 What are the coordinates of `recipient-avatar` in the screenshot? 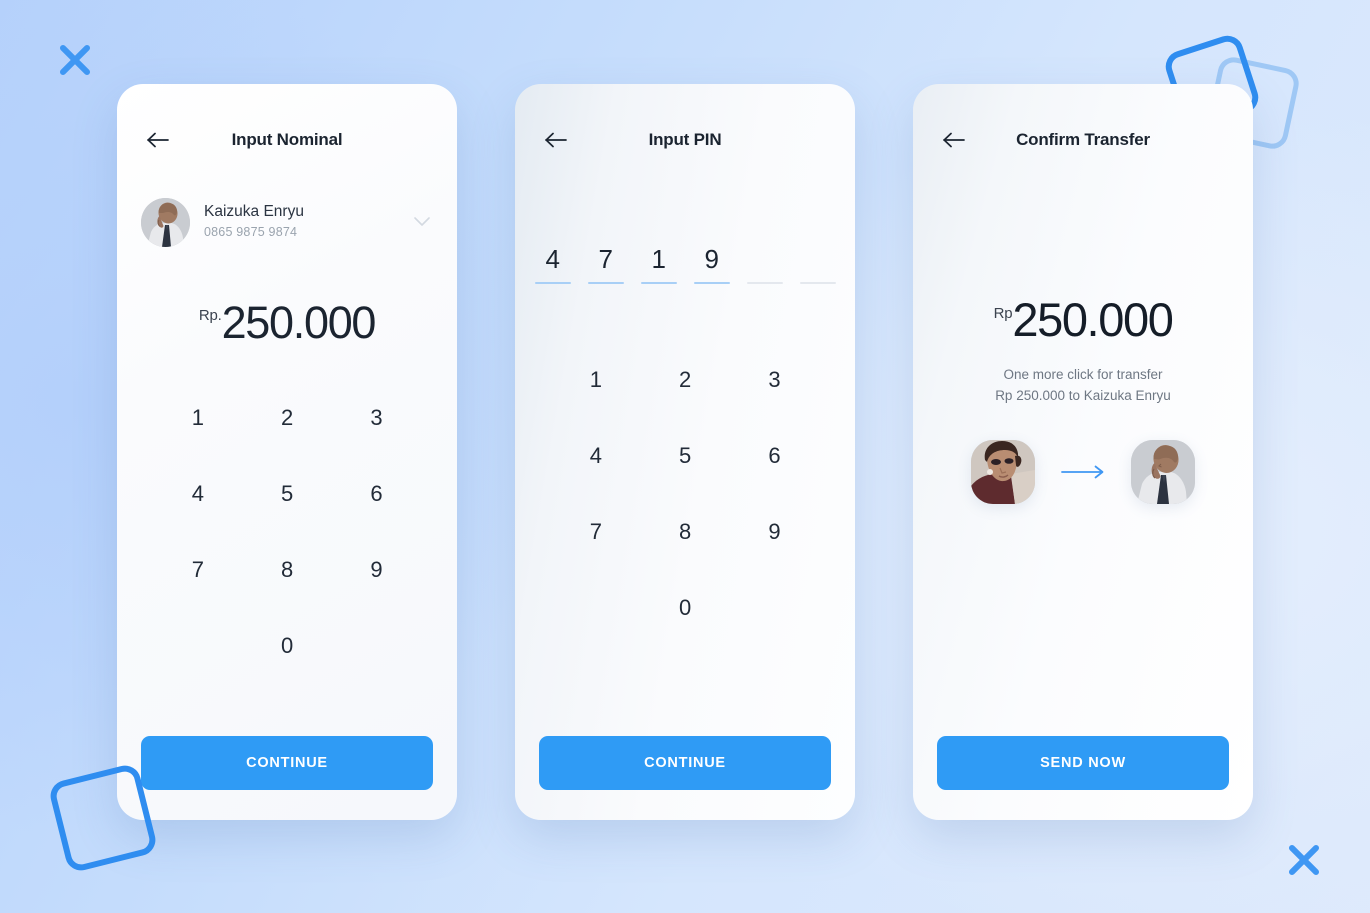 It's located at (1163, 472).